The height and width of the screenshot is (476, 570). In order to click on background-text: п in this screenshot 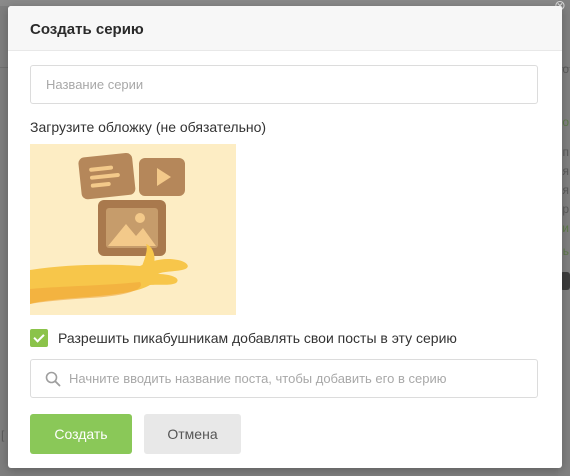, I will do `click(566, 152)`.